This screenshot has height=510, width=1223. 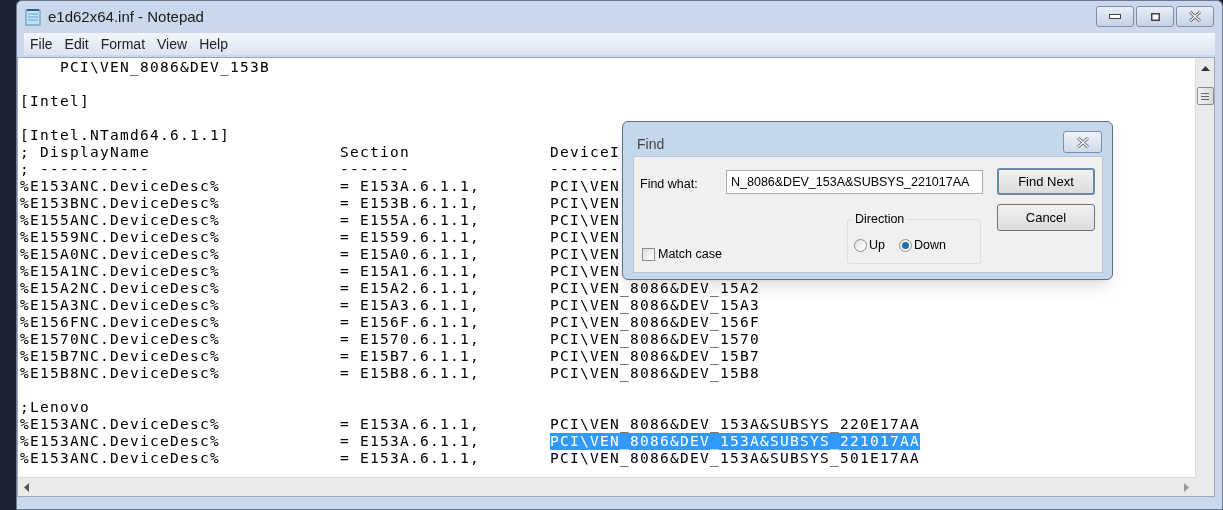 What do you see at coordinates (410, 373) in the screenshot?
I see `text-cell: = E15B8.6.1.1,` at bounding box center [410, 373].